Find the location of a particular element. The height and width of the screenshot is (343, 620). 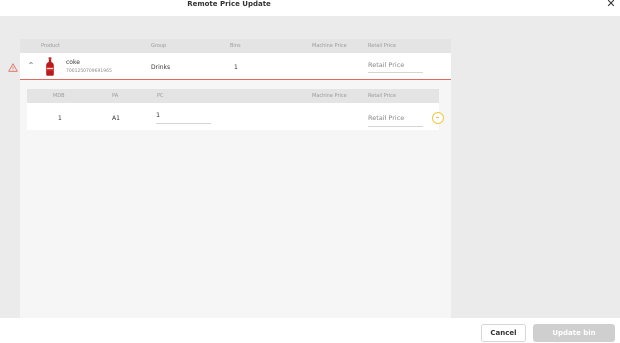

modal-footer is located at coordinates (310, 330).